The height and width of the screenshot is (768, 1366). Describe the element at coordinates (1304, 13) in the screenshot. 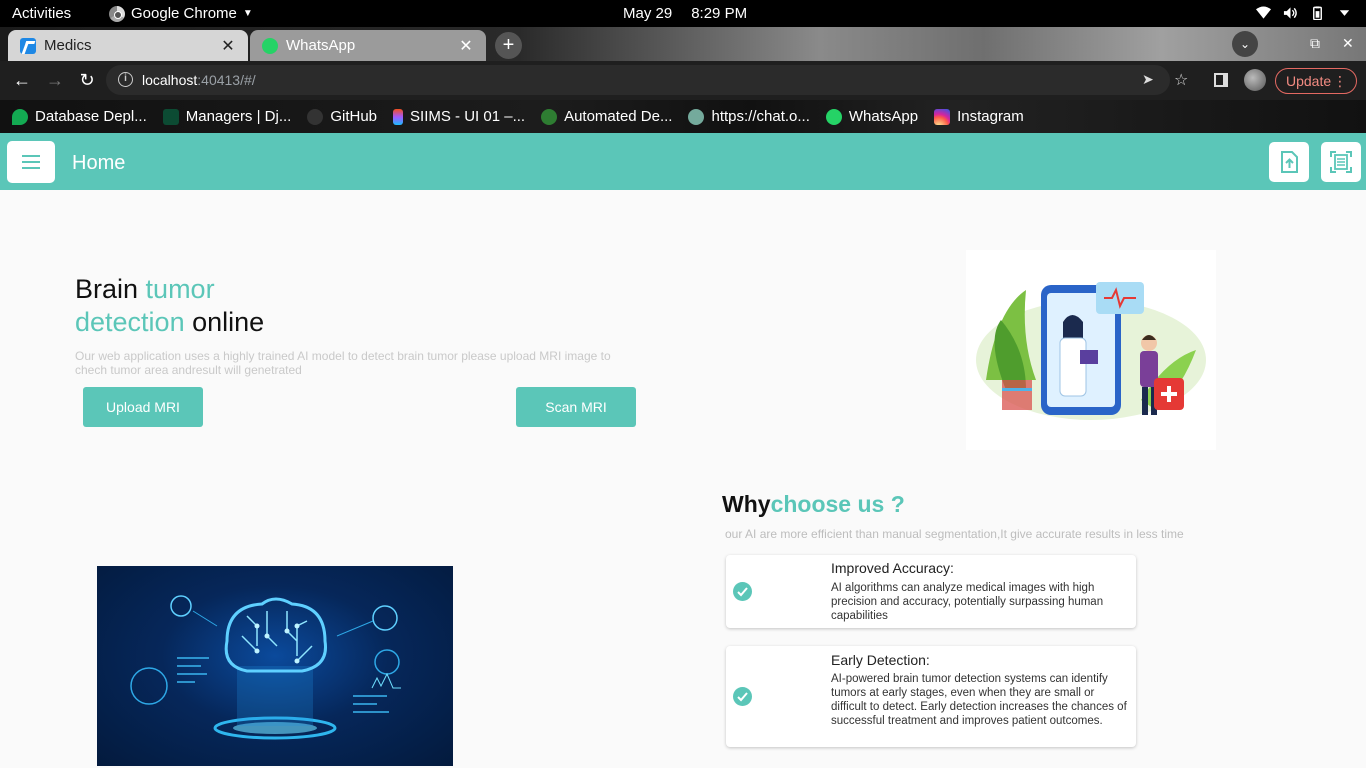

I see `system-tray` at that location.